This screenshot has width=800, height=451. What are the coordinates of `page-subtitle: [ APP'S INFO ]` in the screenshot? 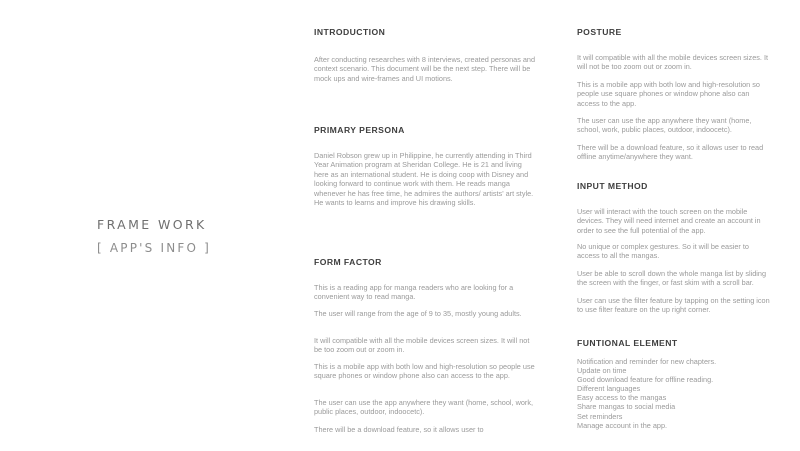 It's located at (154, 248).